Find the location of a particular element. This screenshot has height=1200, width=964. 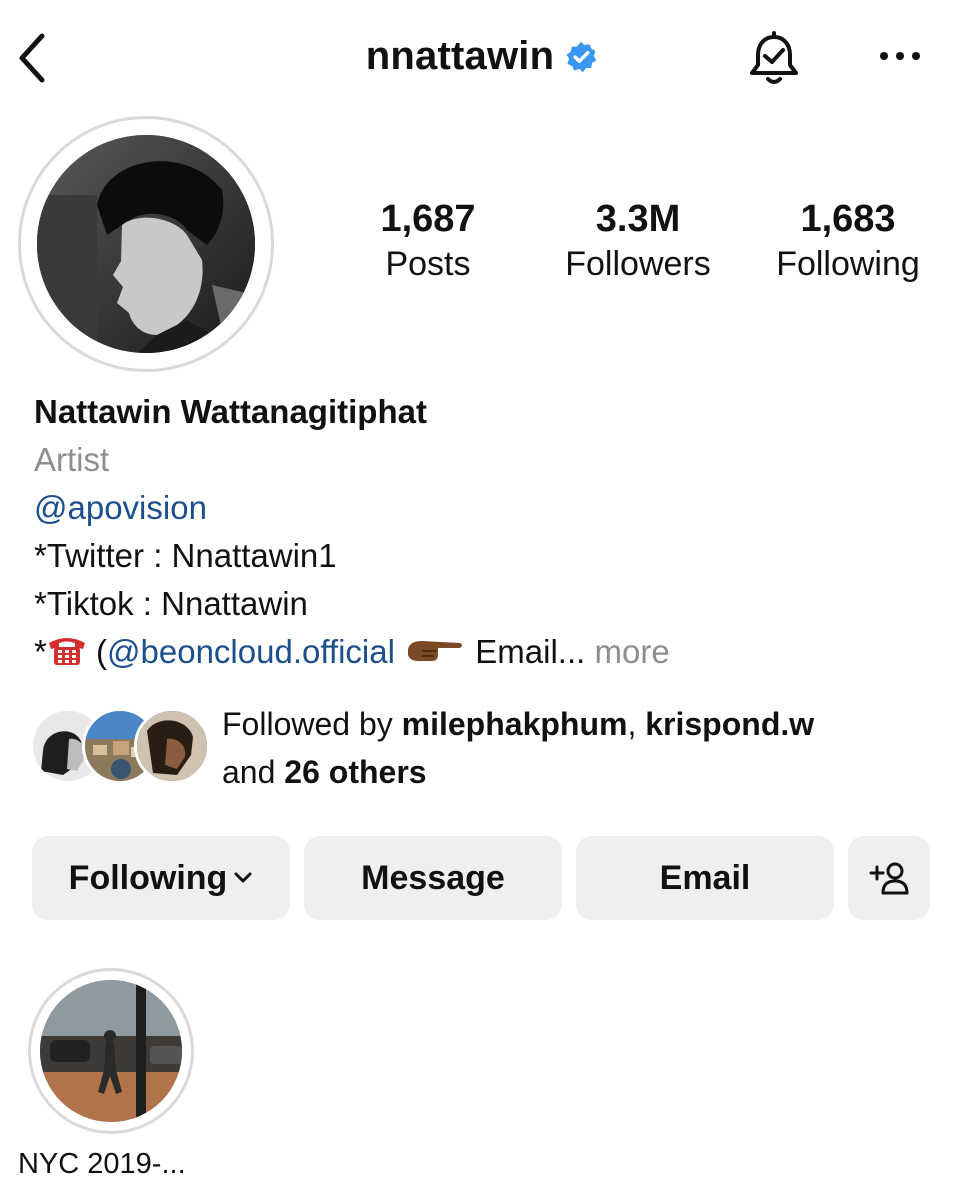

message-button-label: Message is located at coordinates (433, 877).